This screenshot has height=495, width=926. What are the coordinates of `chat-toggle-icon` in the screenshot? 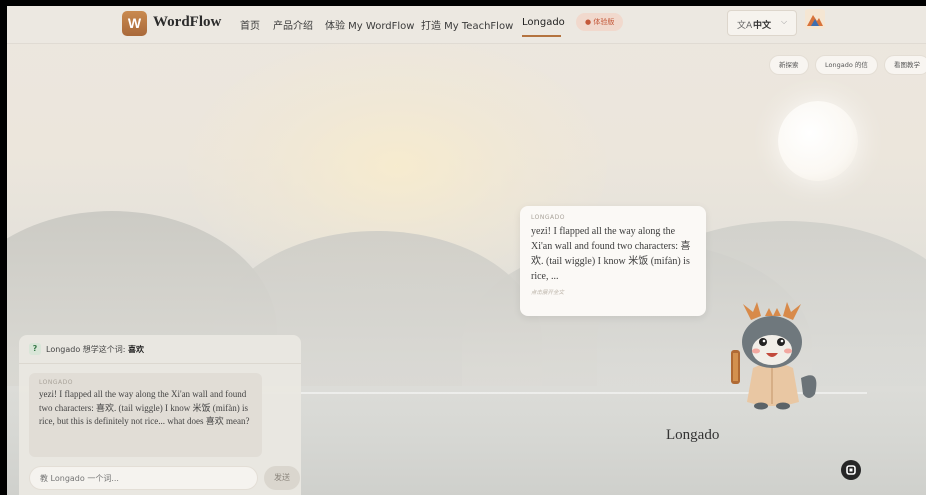 It's located at (851, 470).